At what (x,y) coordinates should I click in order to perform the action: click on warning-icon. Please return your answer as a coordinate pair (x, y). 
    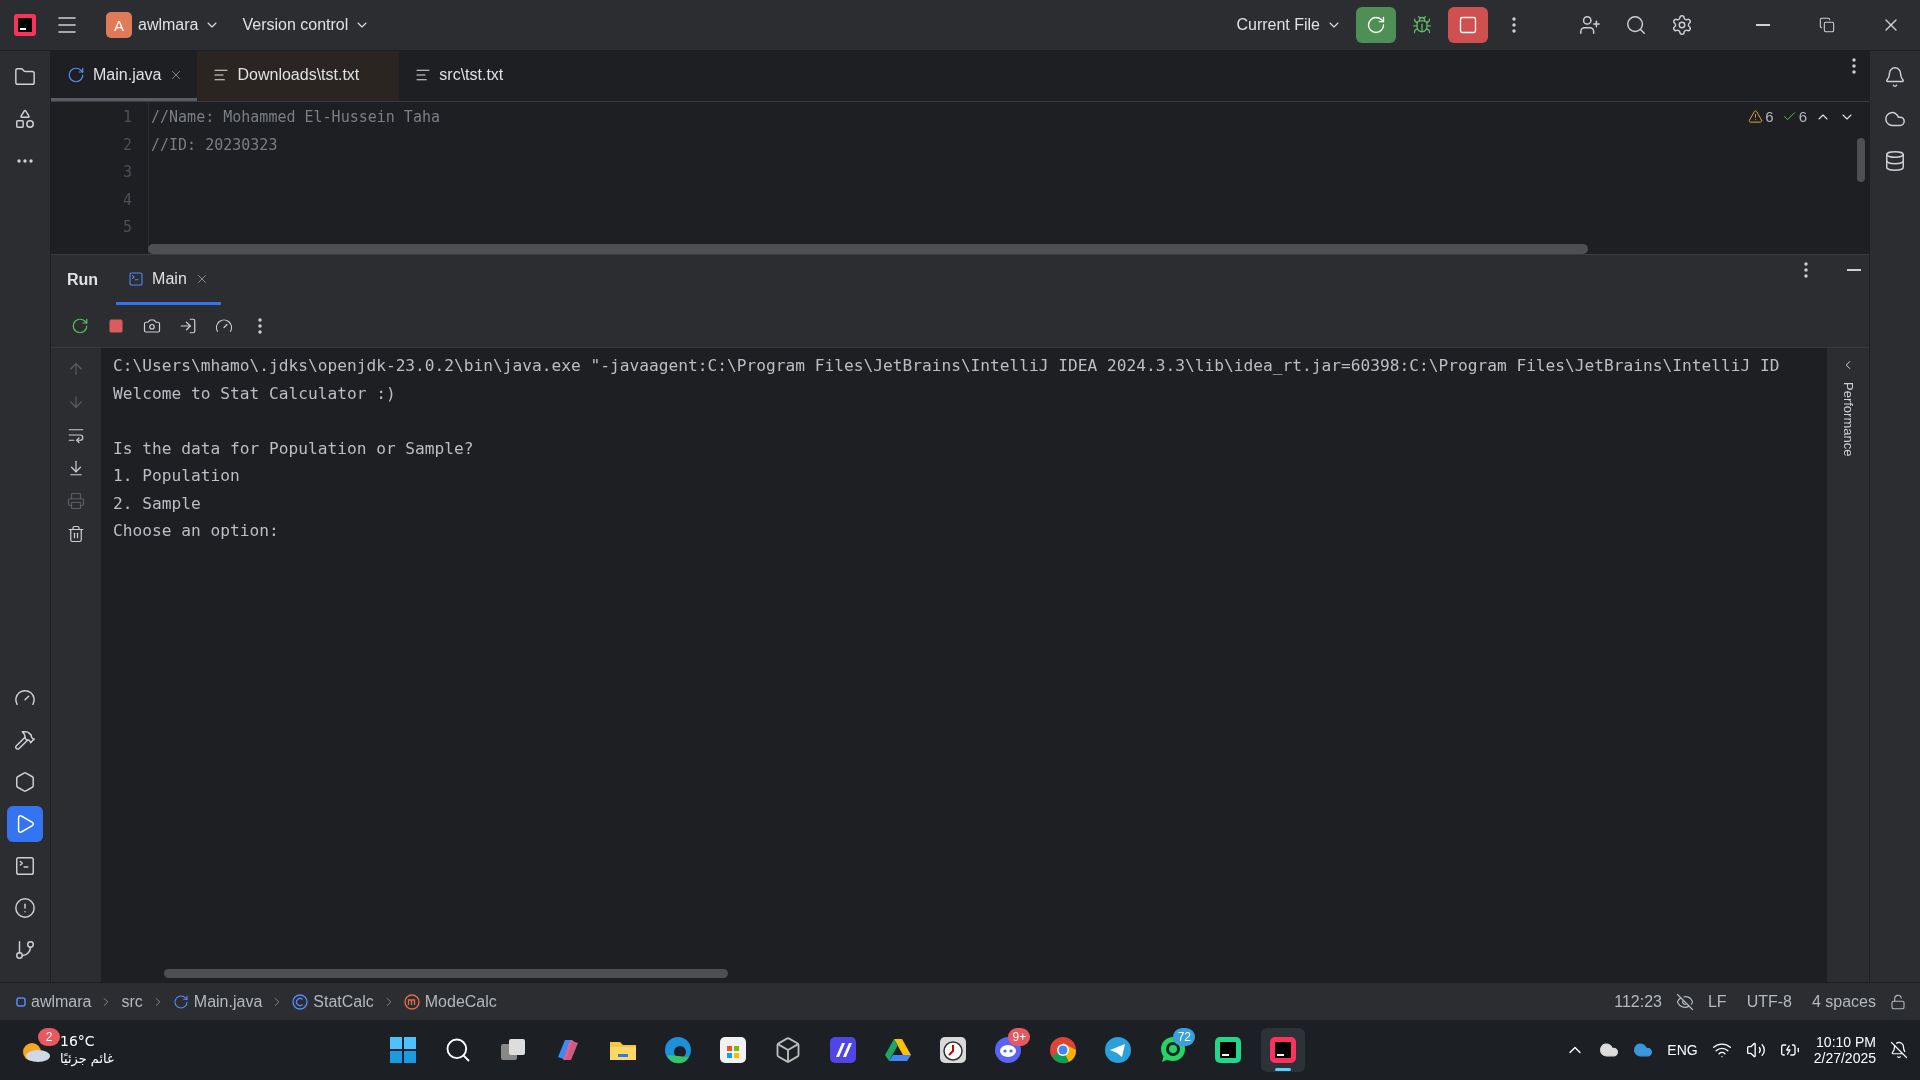
    Looking at the image, I should click on (1756, 116).